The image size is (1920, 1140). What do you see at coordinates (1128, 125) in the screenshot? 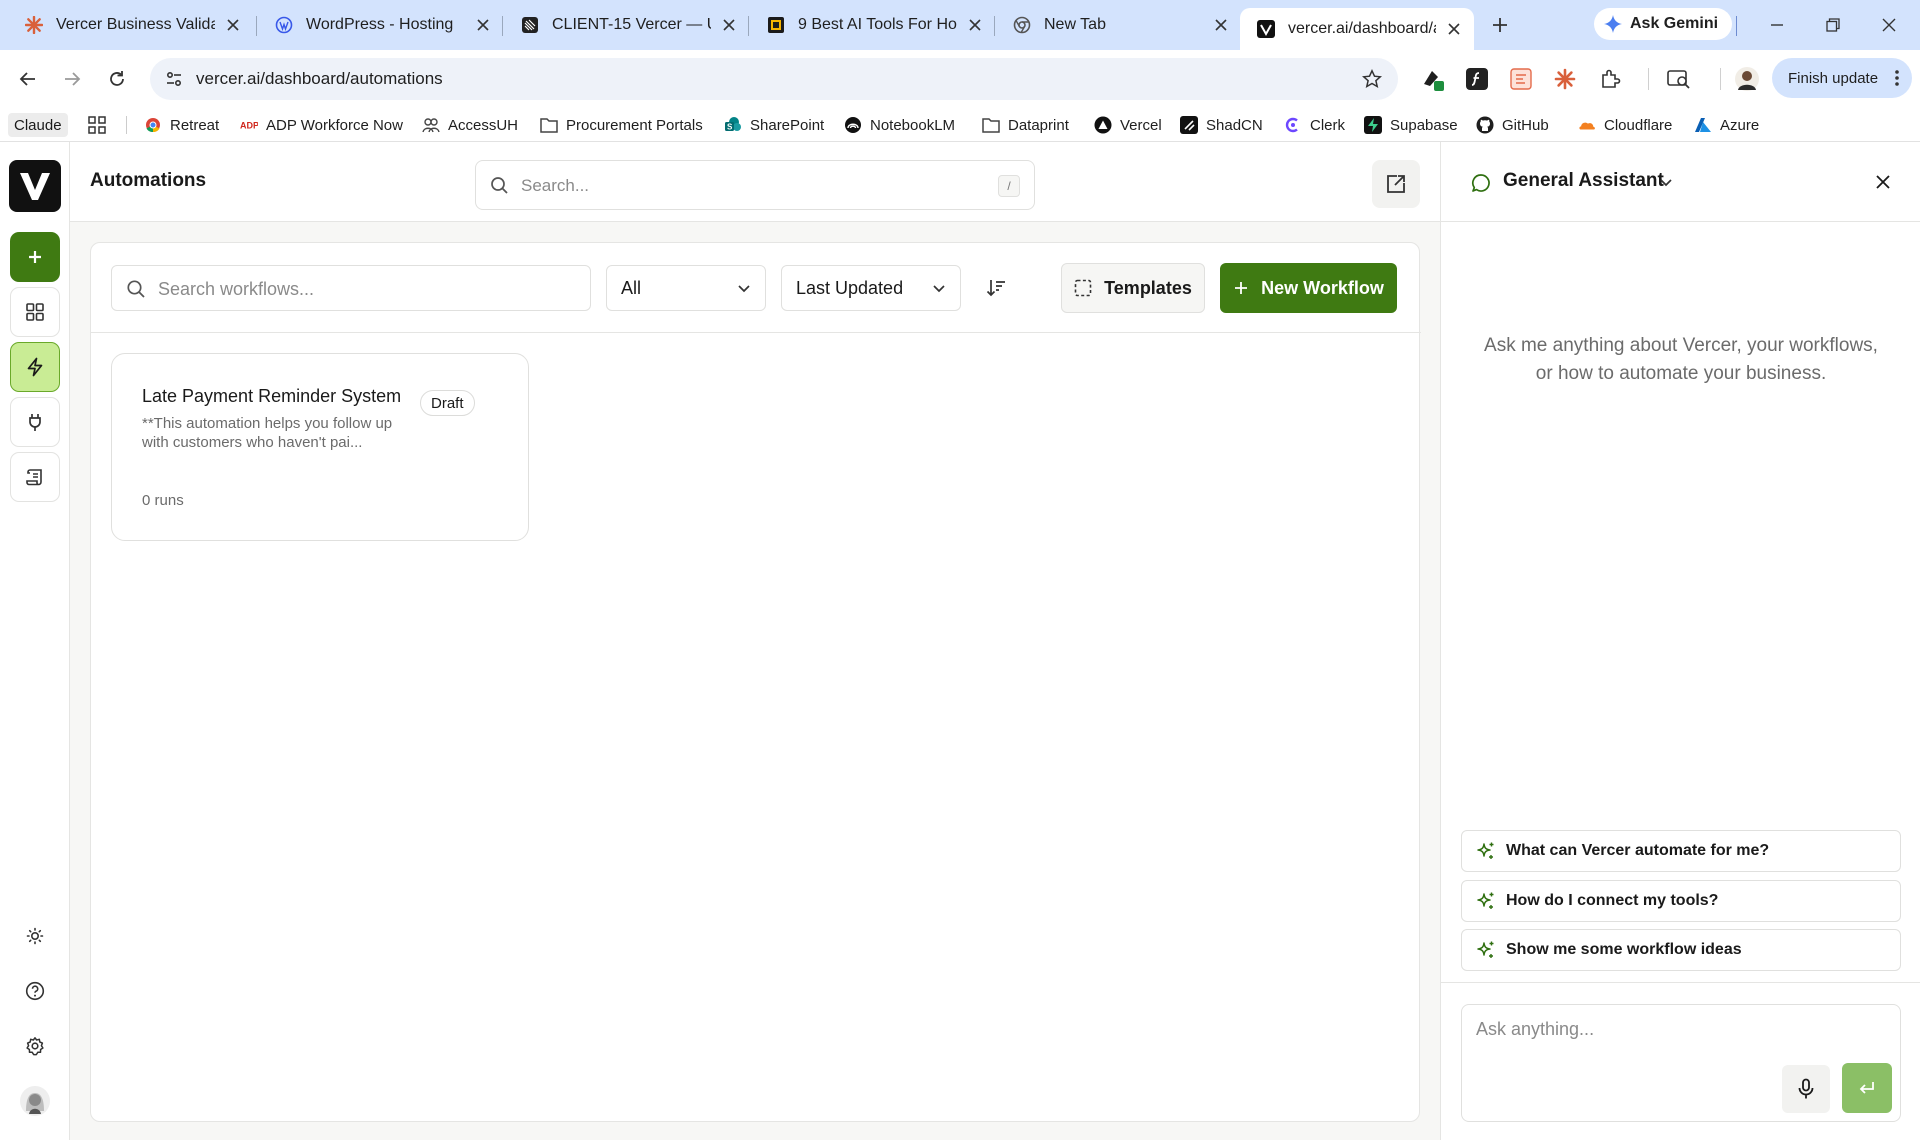
I see `bookmark-vercel: Vercel` at bounding box center [1128, 125].